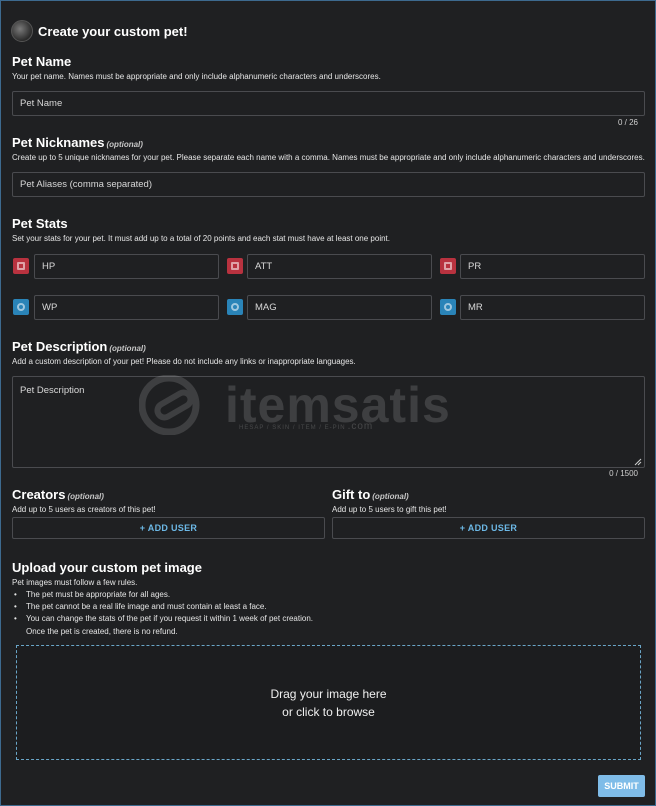 The width and height of the screenshot is (656, 806). I want to click on wp-input: WP, so click(126, 307).